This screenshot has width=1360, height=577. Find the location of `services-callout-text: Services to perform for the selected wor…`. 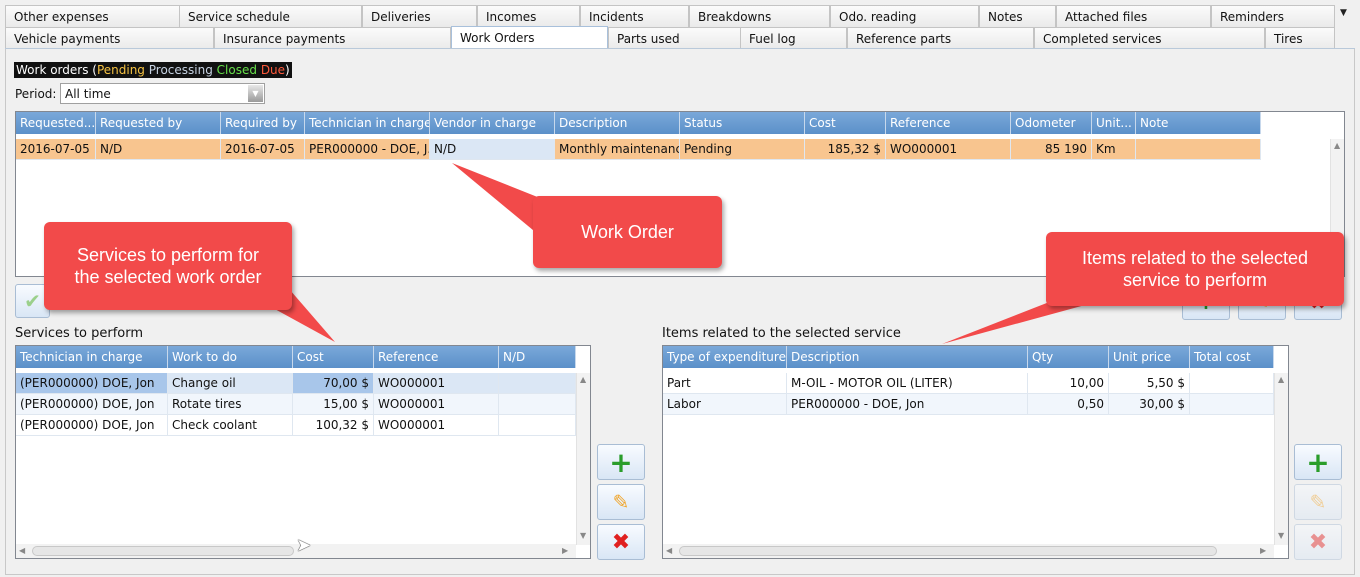

services-callout-text: Services to perform for the selected wor… is located at coordinates (168, 266).